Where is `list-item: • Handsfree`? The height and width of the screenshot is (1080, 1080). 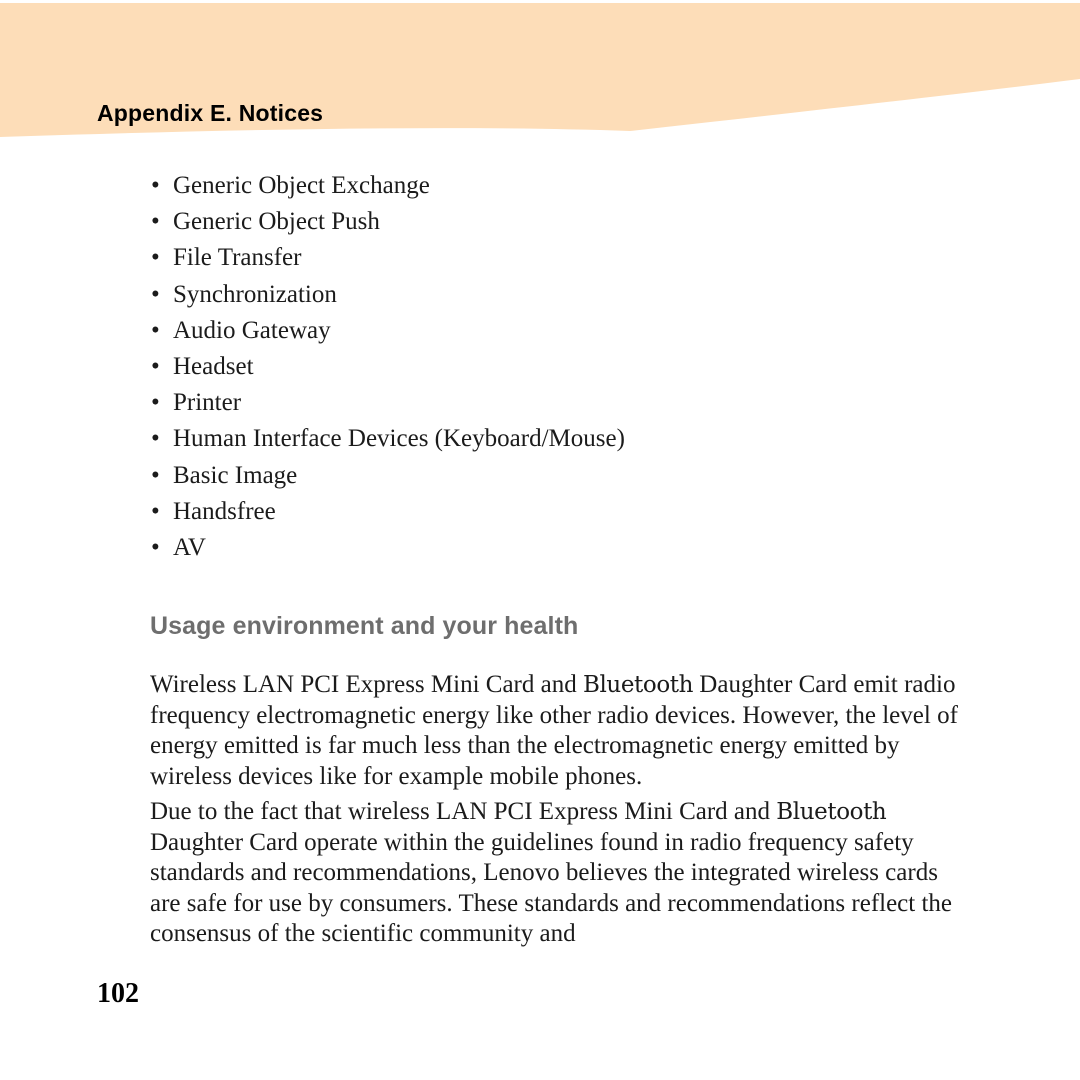 list-item: • Handsfree is located at coordinates (560, 512).